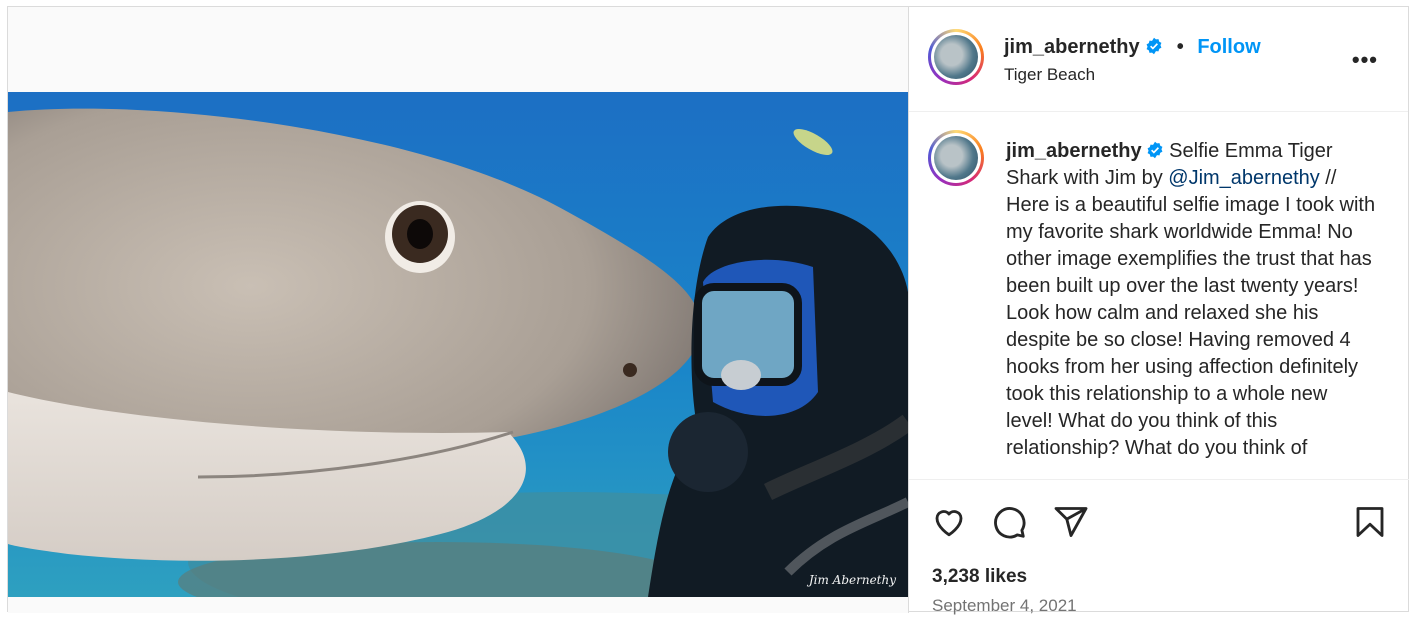 The image size is (1419, 618). What do you see at coordinates (1158, 59) in the screenshot?
I see `post-header: jim_abernethy • Follow Tiger Beach •••` at bounding box center [1158, 59].